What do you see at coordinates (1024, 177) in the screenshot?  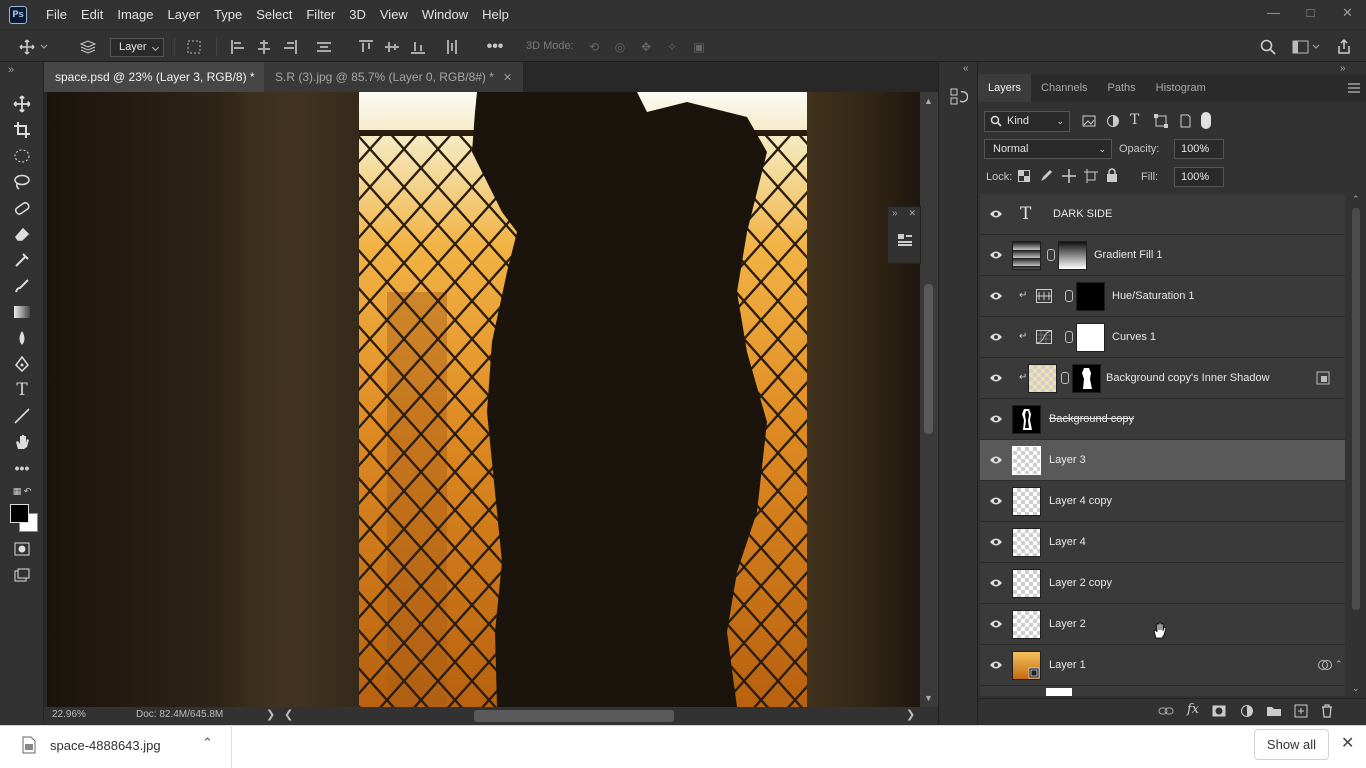 I see `lock-transparent-icon` at bounding box center [1024, 177].